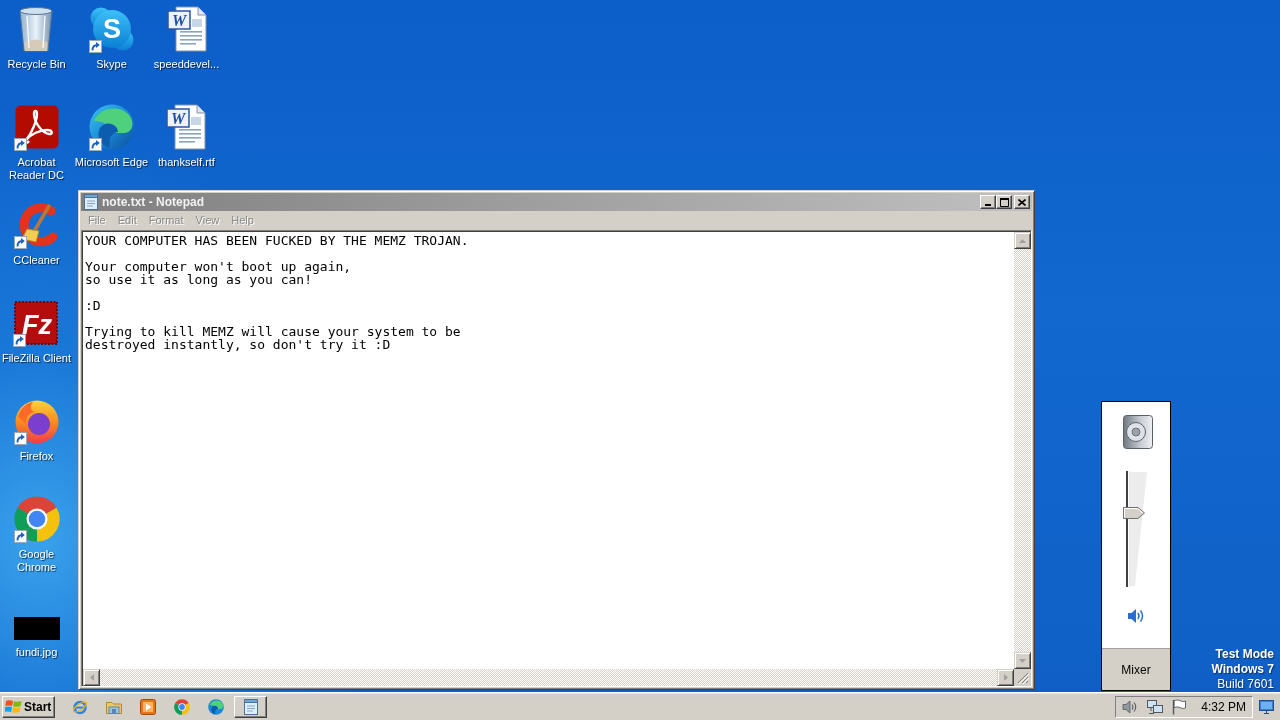 The width and height of the screenshot is (1280, 720). What do you see at coordinates (36, 421) in the screenshot?
I see `firefox-icon` at bounding box center [36, 421].